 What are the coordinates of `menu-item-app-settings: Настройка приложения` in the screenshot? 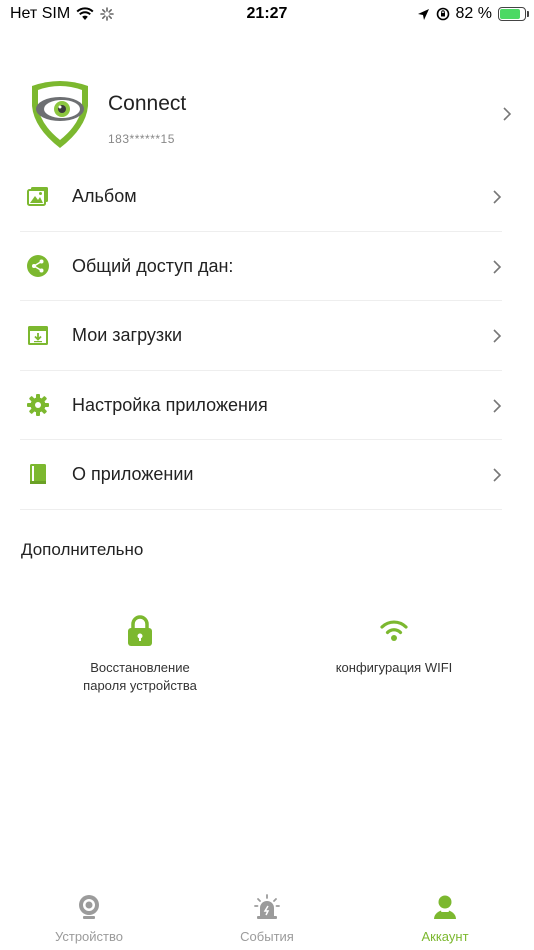 It's located at (261, 405).